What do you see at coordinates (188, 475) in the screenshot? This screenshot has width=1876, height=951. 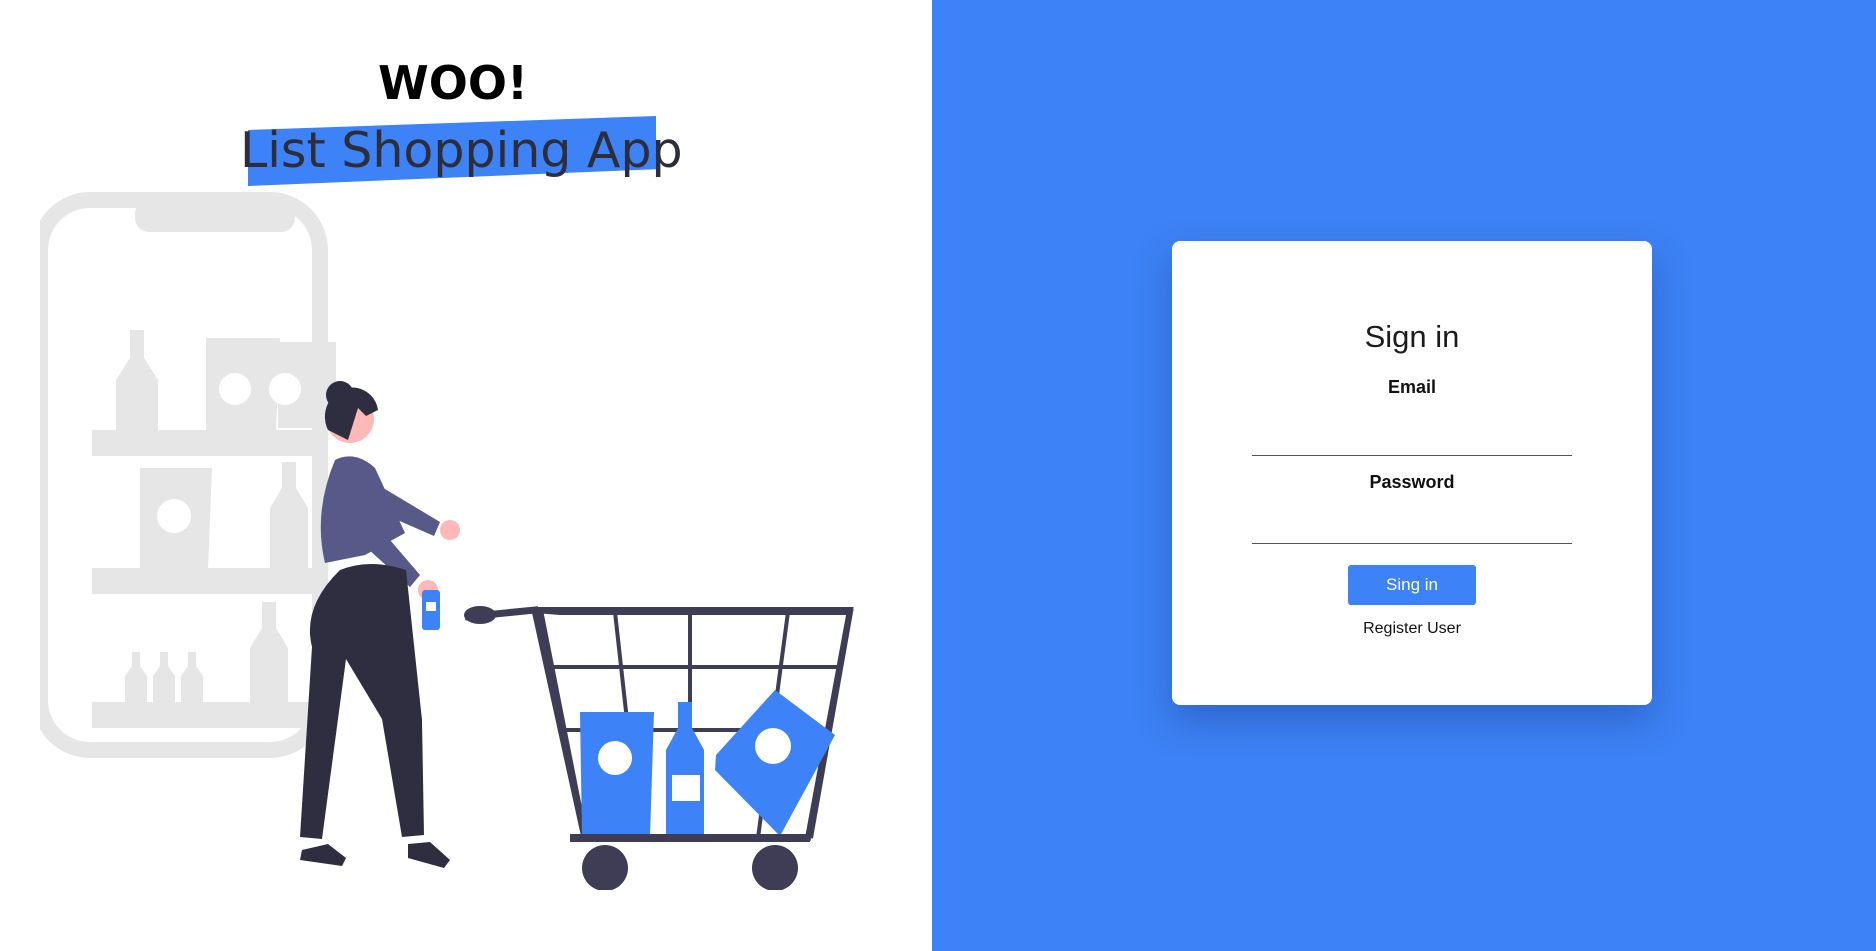 I see `phone-shelves-icon` at bounding box center [188, 475].